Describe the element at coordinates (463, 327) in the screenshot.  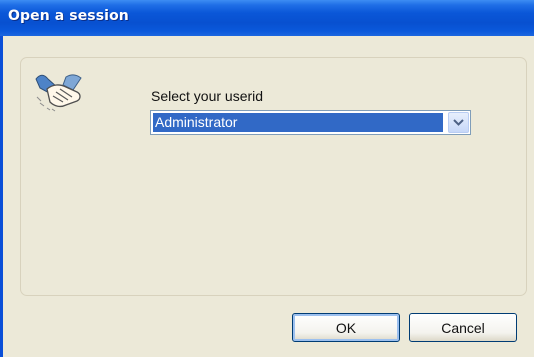
I see `cancel-button: Cancel` at that location.